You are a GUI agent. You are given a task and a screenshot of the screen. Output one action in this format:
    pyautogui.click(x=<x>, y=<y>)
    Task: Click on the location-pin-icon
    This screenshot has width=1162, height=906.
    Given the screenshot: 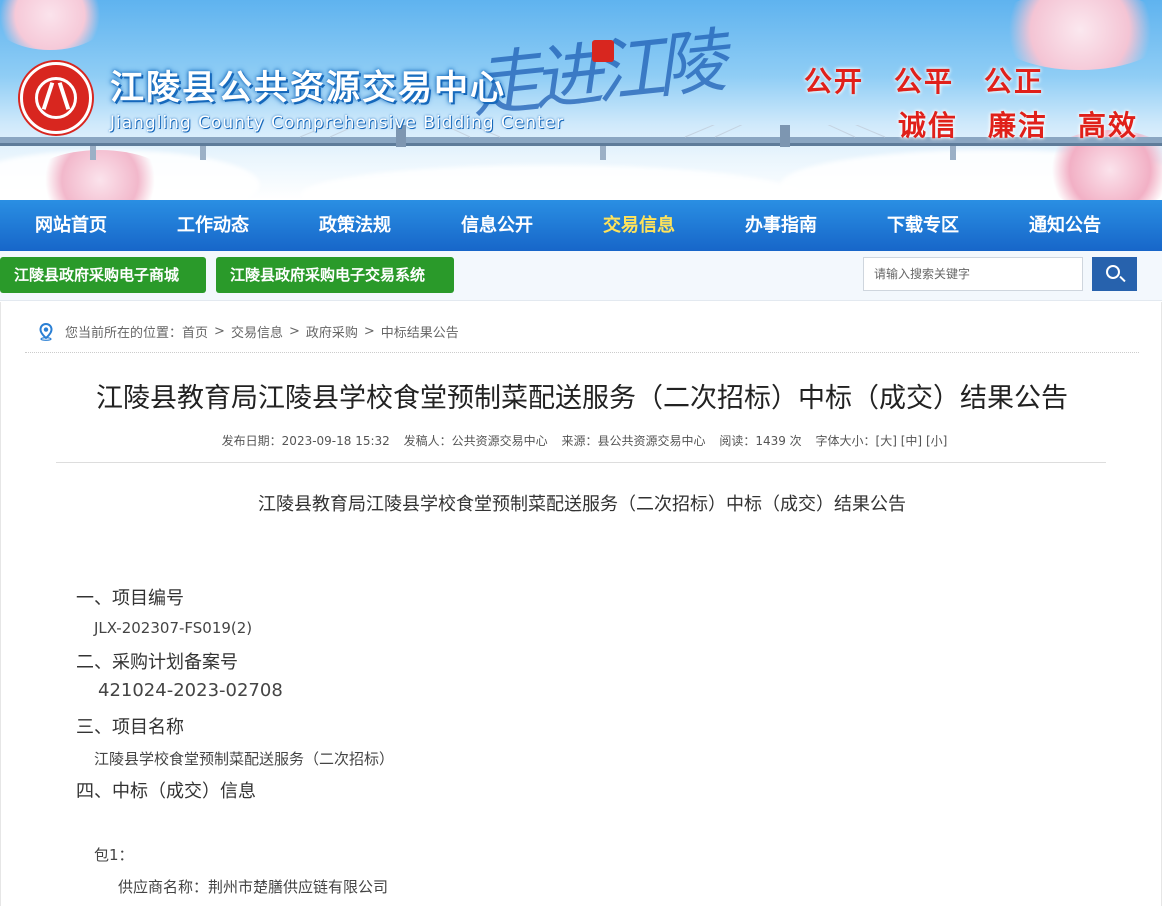 What is the action you would take?
    pyautogui.click(x=46, y=331)
    